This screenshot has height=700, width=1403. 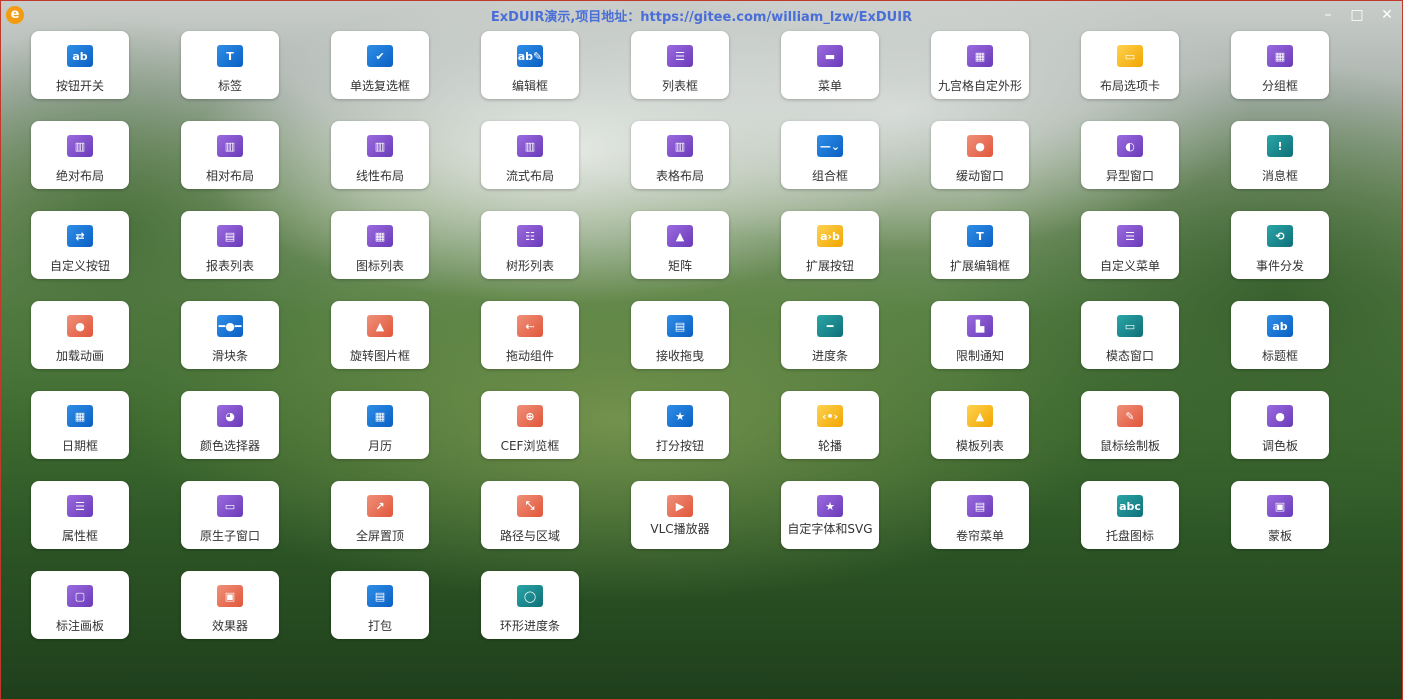 What do you see at coordinates (980, 65) in the screenshot?
I see `demo-tile-nine-grid: ▦ 九宫格自定外形` at bounding box center [980, 65].